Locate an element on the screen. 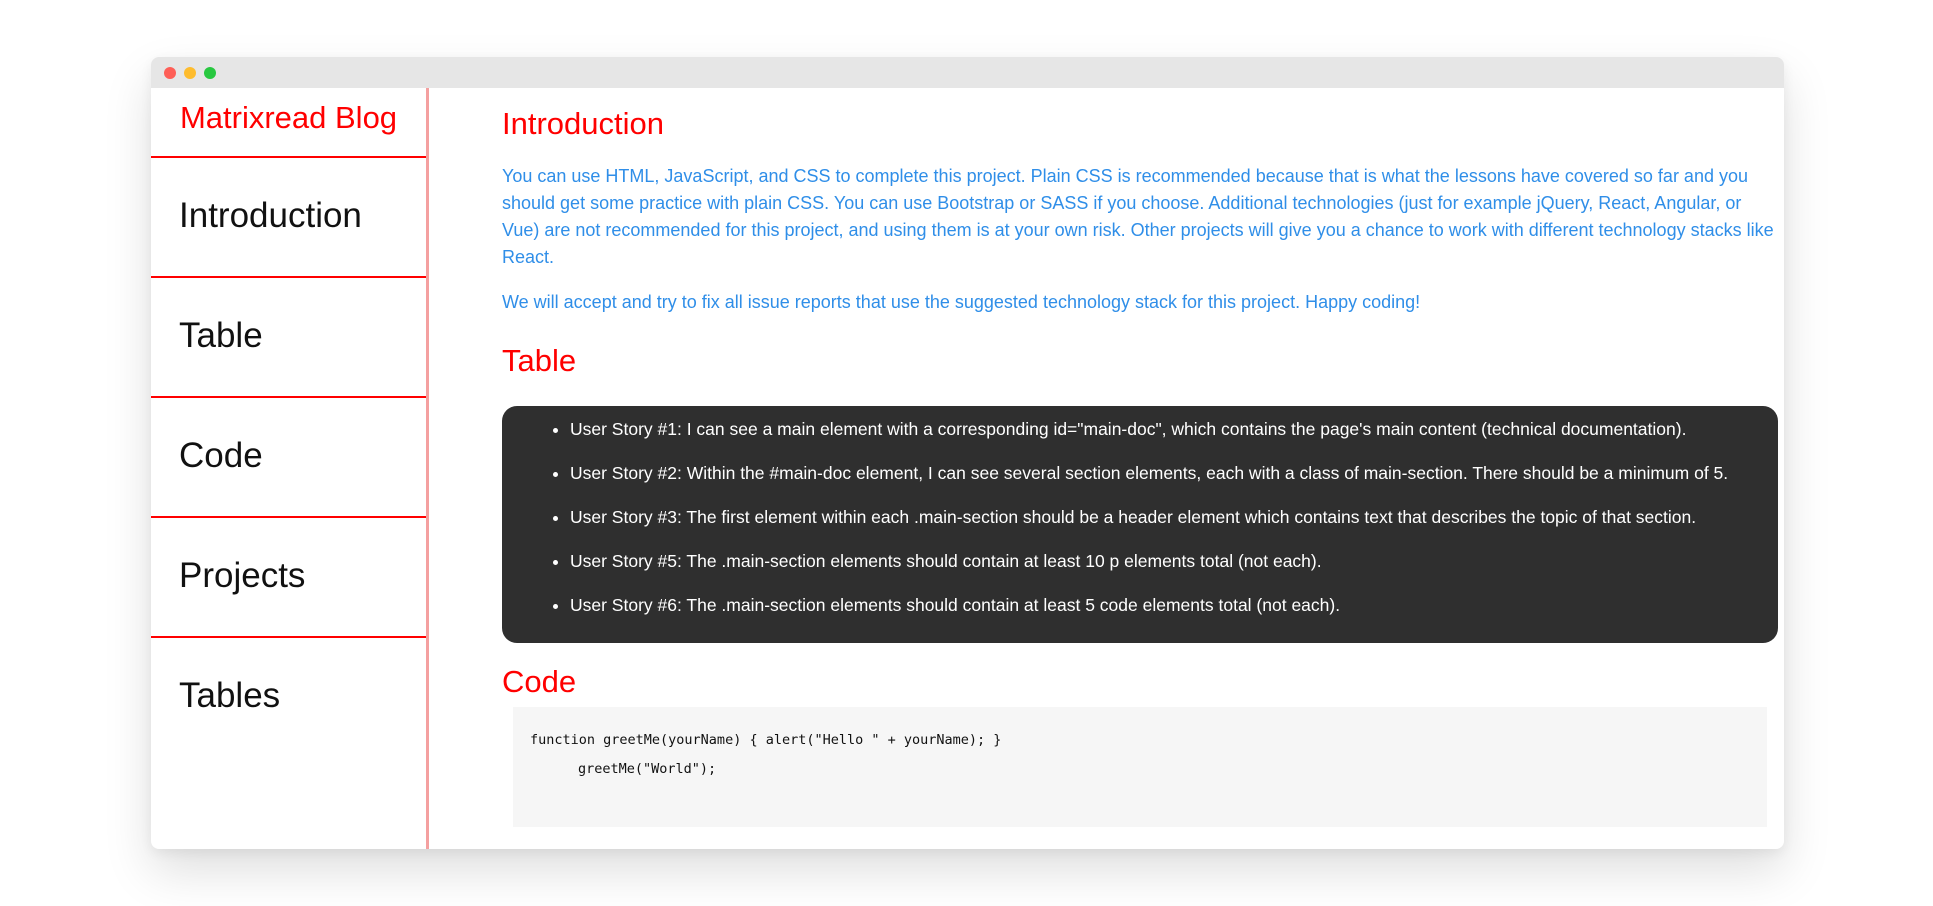  sidebar-item-projects: Projects is located at coordinates (288, 578).